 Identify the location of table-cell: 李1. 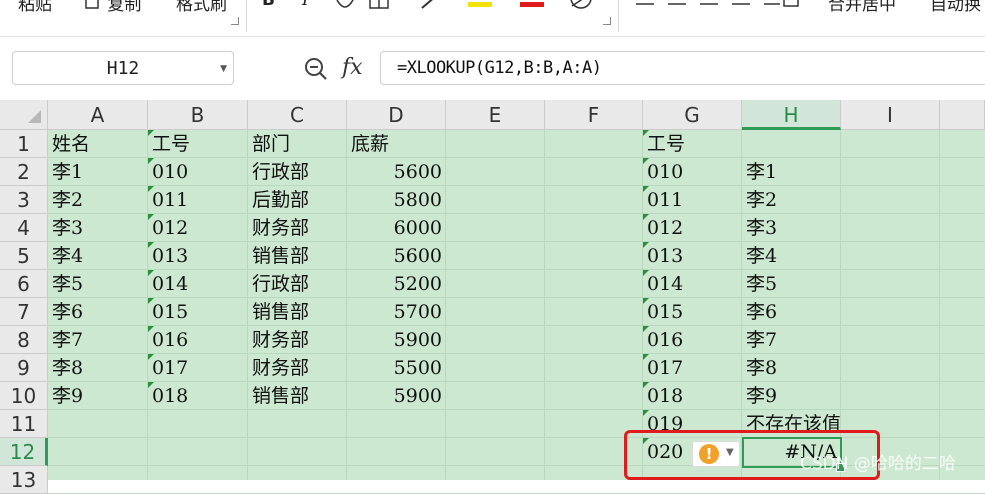
(98, 172).